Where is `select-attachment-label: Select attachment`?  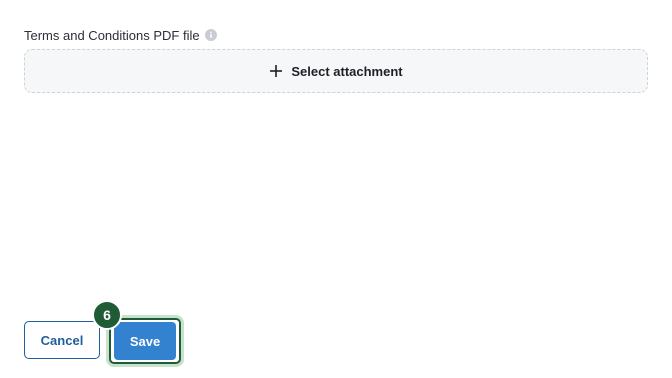 select-attachment-label: Select attachment is located at coordinates (347, 71).